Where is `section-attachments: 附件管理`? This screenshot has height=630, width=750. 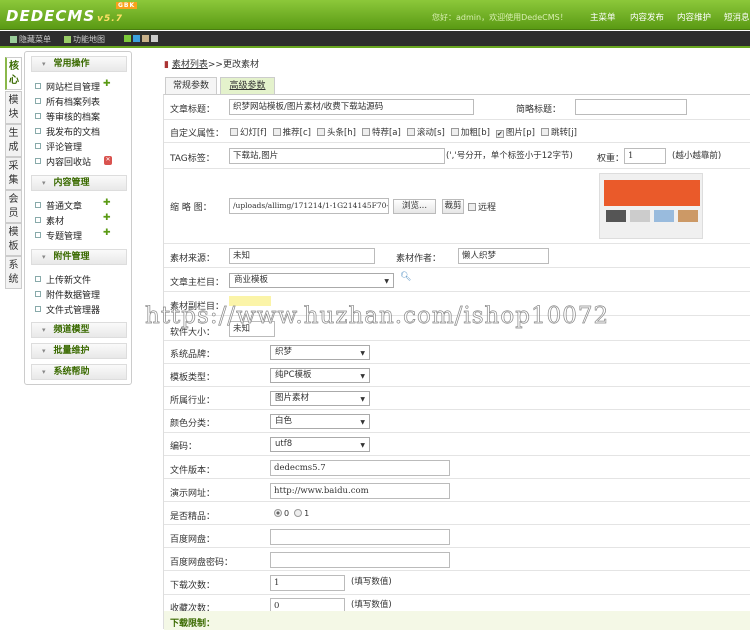
section-attachments: 附件管理 is located at coordinates (79, 257).